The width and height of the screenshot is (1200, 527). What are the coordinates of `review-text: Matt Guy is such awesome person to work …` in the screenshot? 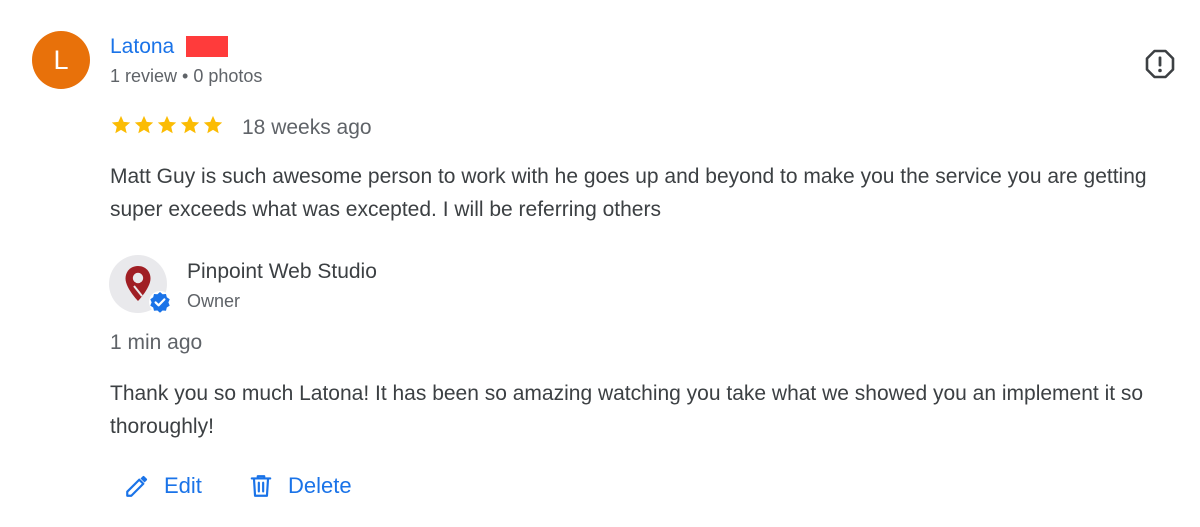 It's located at (628, 193).